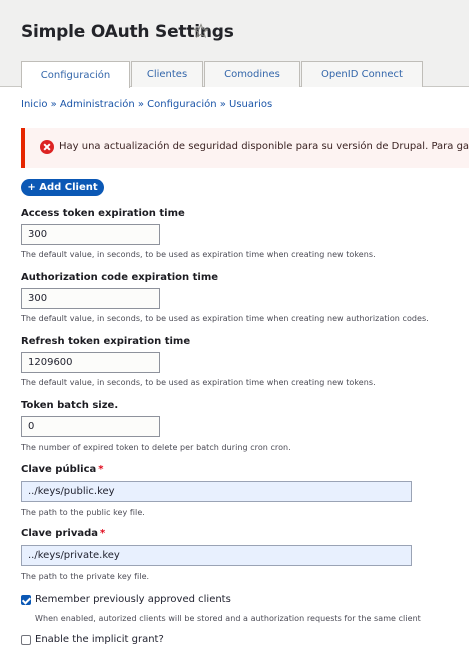 The height and width of the screenshot is (650, 469). I want to click on add-client-button: + Add Client, so click(62, 187).